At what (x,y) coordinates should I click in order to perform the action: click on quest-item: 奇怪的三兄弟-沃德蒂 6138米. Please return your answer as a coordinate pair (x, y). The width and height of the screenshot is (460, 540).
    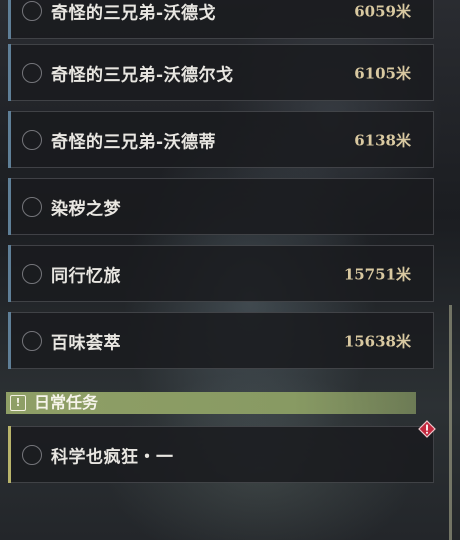
    Looking at the image, I should click on (221, 139).